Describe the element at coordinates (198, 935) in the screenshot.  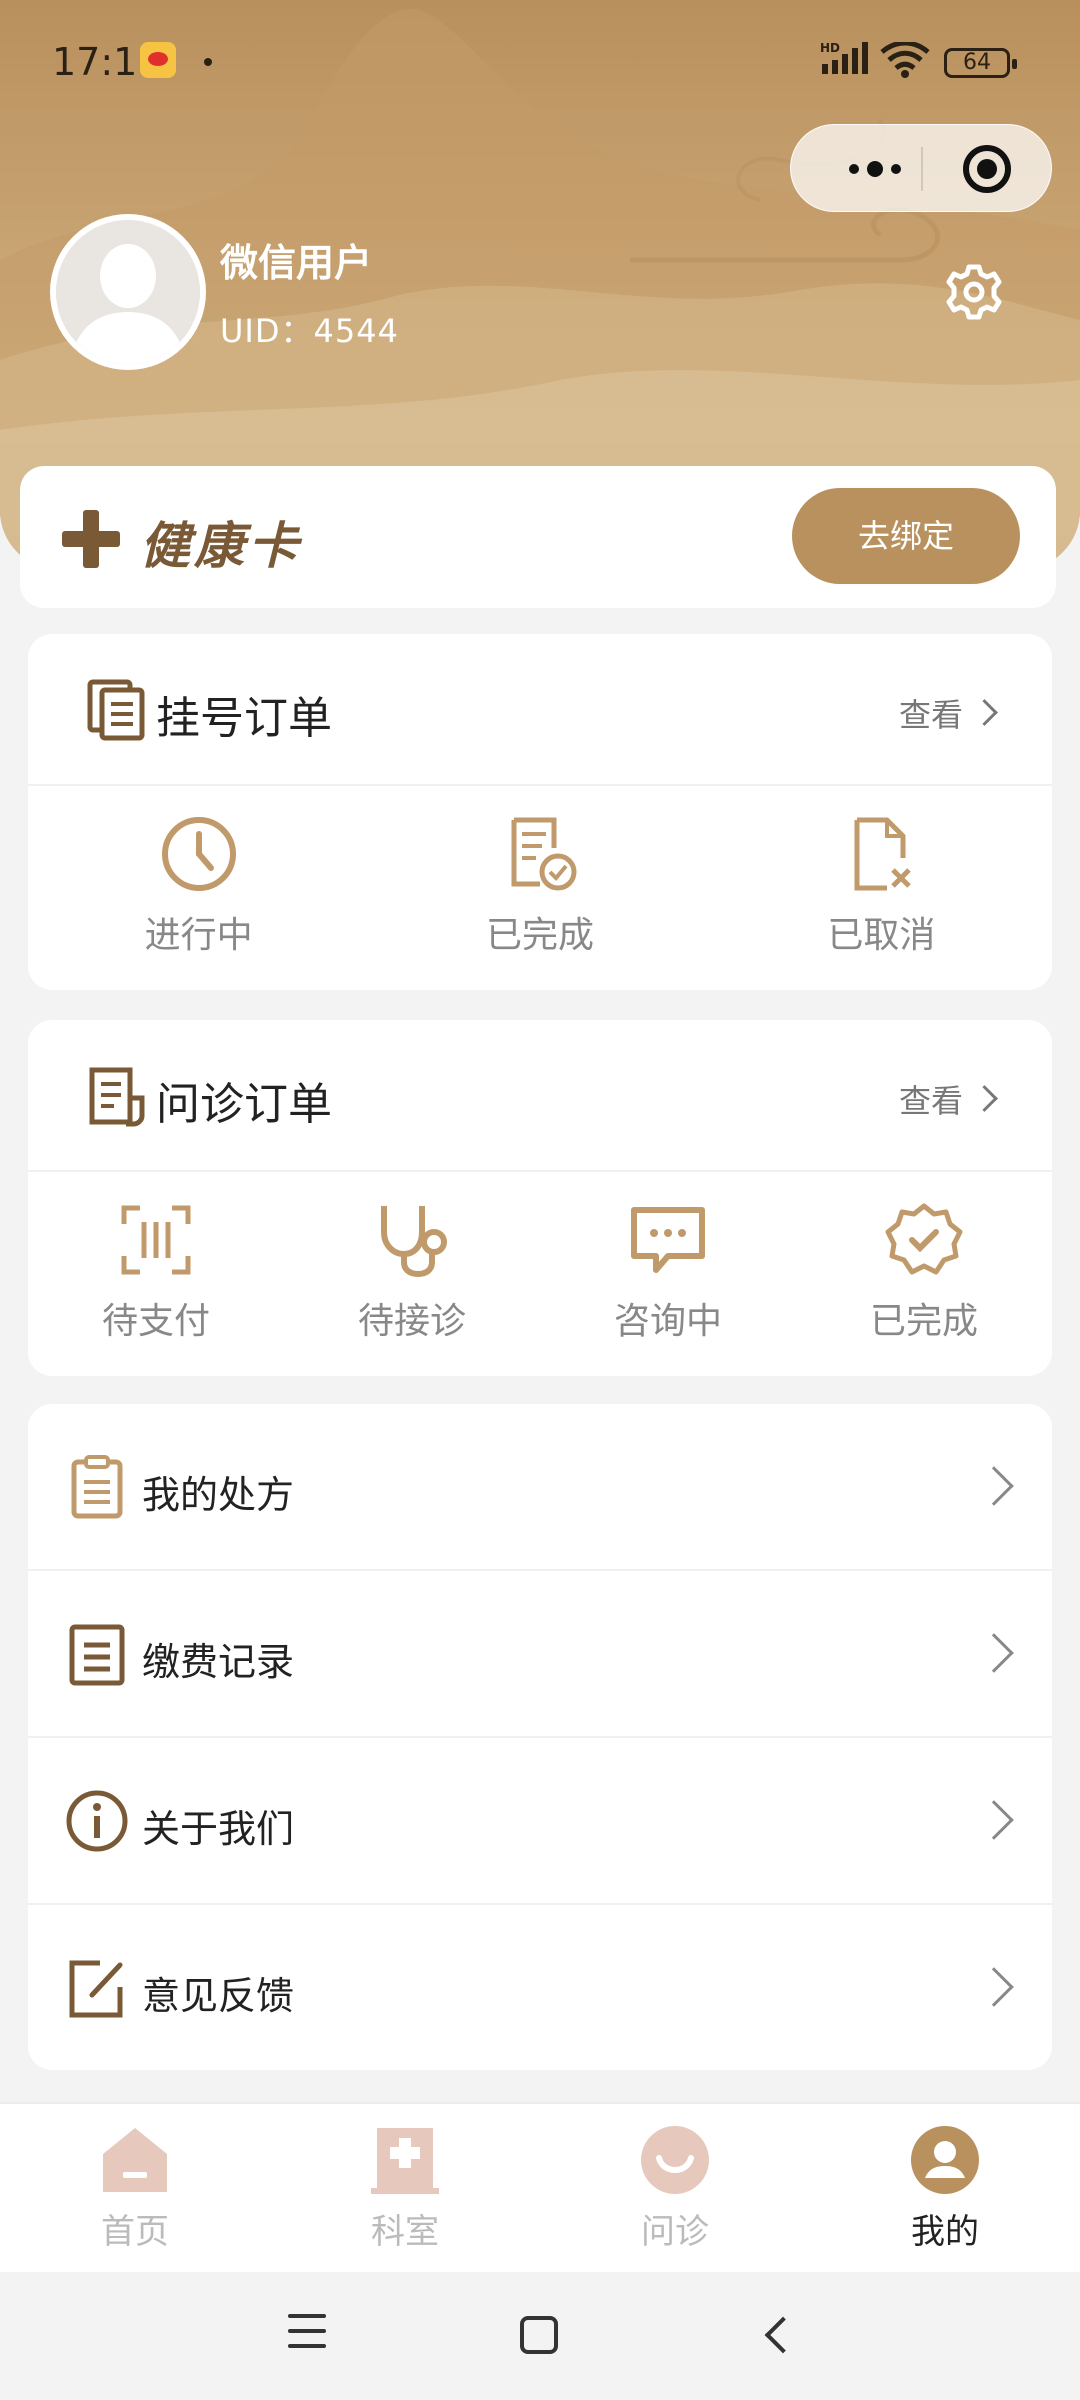
I see `status-label: 进行中` at that location.